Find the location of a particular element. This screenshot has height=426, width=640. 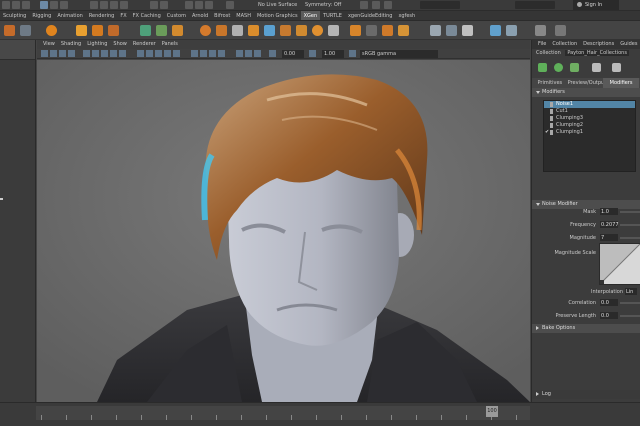

field-chart-icon is located at coordinates (122, 53).